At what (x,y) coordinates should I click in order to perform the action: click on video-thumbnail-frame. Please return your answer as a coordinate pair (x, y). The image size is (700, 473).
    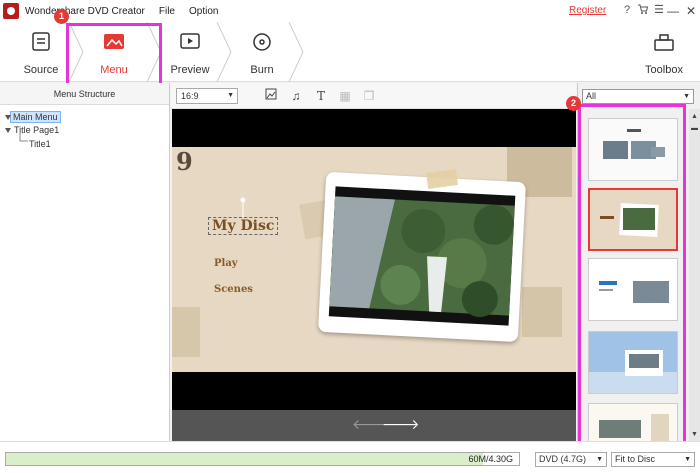
    Looking at the image, I should click on (422, 257).